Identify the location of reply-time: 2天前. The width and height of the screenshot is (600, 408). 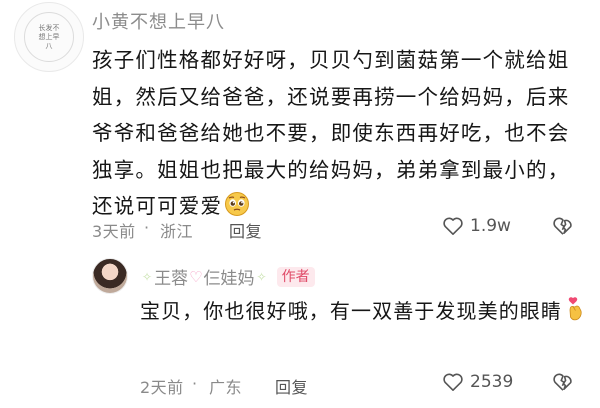
(162, 387).